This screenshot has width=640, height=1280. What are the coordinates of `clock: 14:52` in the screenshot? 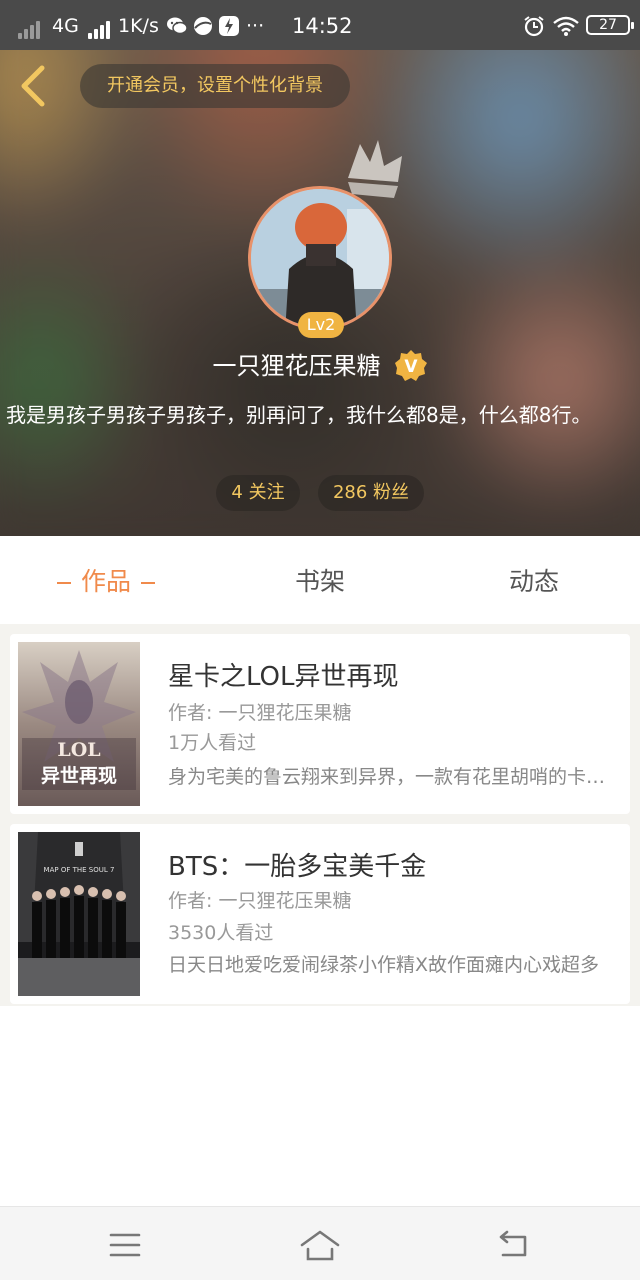 It's located at (322, 26).